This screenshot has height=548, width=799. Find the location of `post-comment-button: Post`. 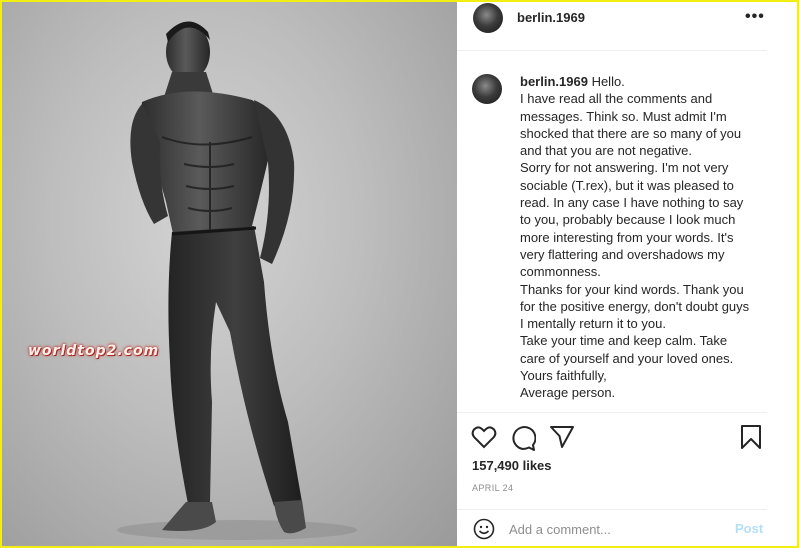

post-comment-button: Post is located at coordinates (749, 528).